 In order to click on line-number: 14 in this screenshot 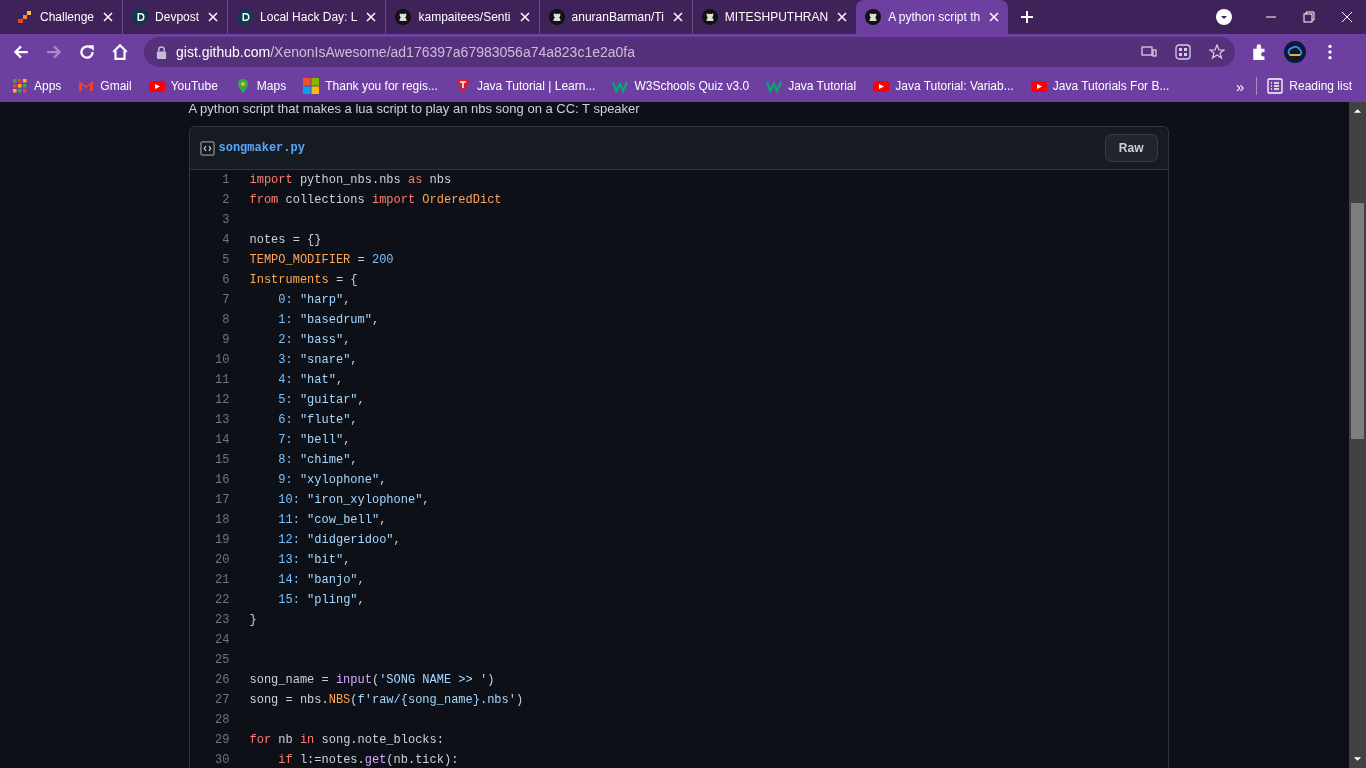, I will do `click(222, 440)`.